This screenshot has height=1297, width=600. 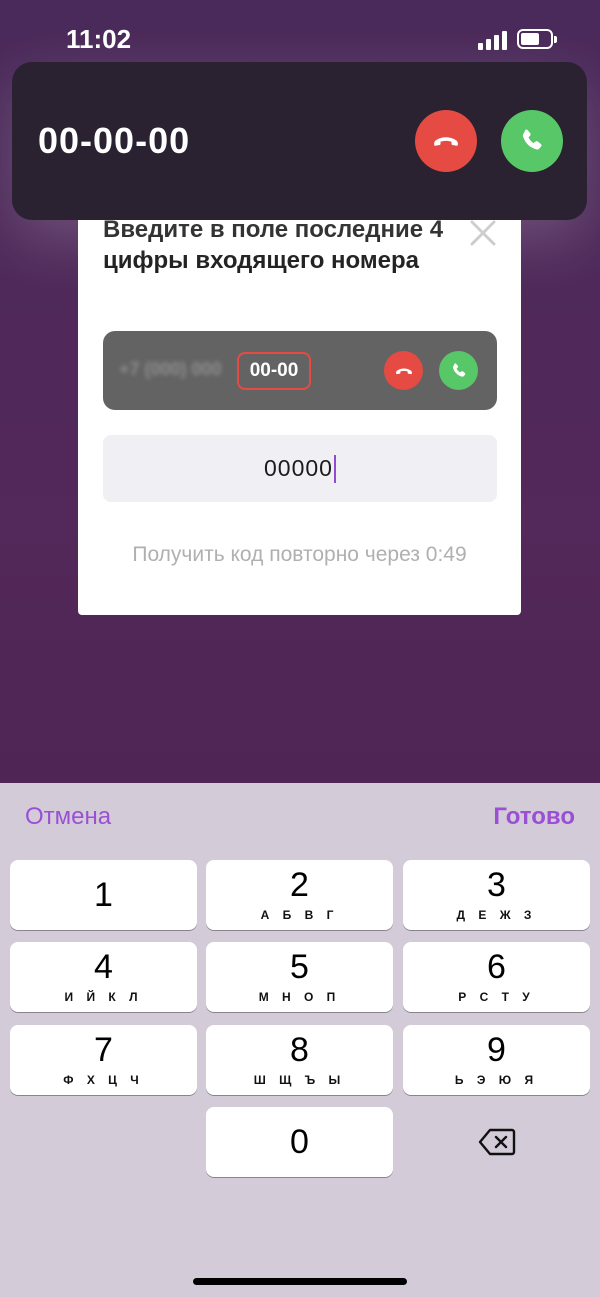 What do you see at coordinates (299, 967) in the screenshot?
I see `key-digit: 5` at bounding box center [299, 967].